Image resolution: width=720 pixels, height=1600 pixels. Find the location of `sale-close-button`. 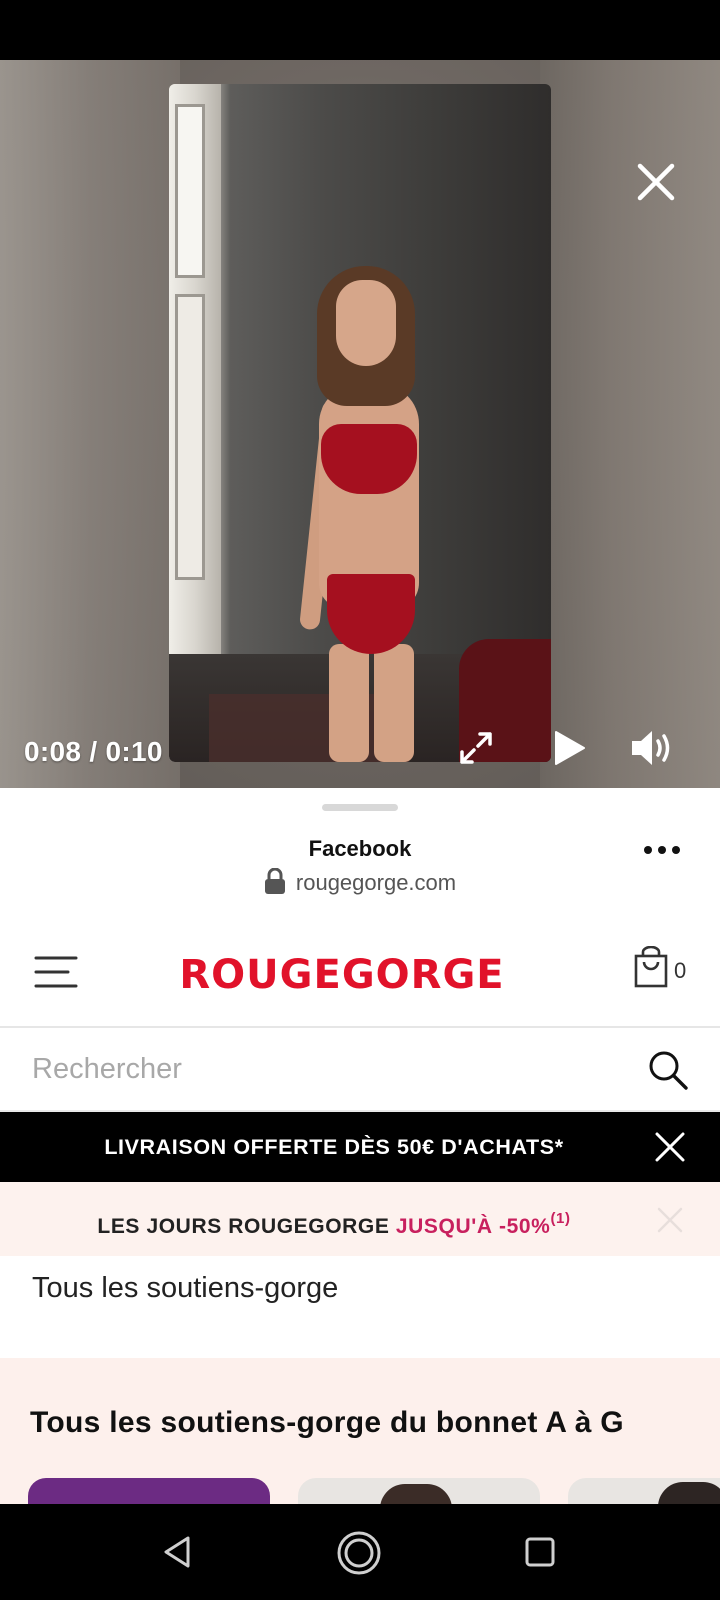

sale-close-button is located at coordinates (670, 1220).